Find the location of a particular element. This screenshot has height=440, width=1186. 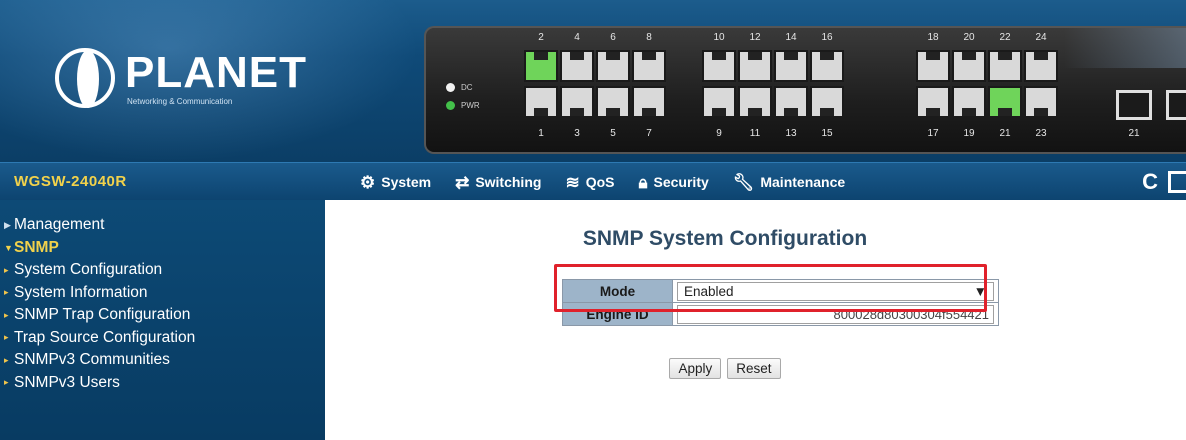

port-number-label: 11 is located at coordinates (755, 133).